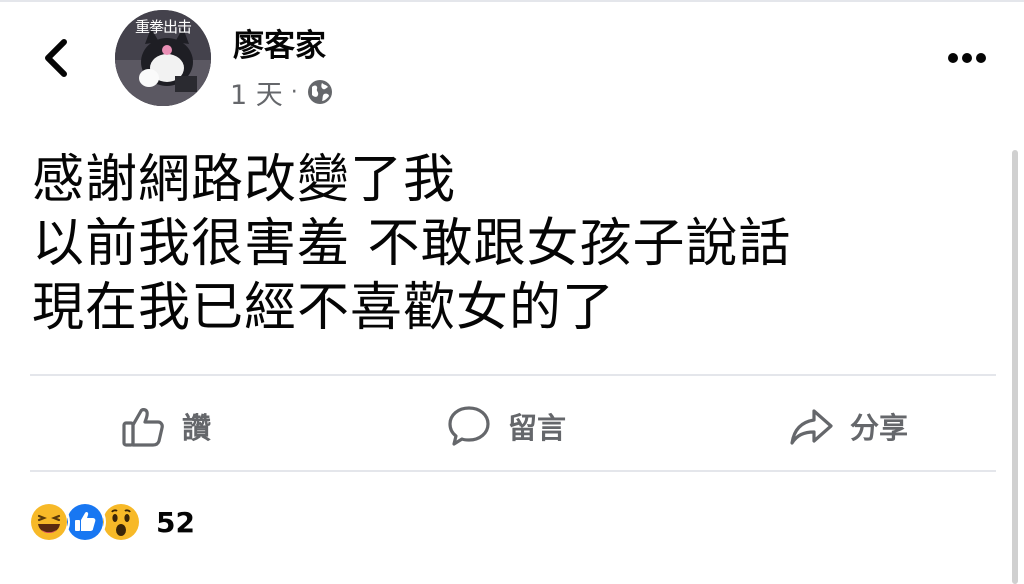  What do you see at coordinates (244, 180) in the screenshot?
I see `post-line: 感謝網路改變了我` at bounding box center [244, 180].